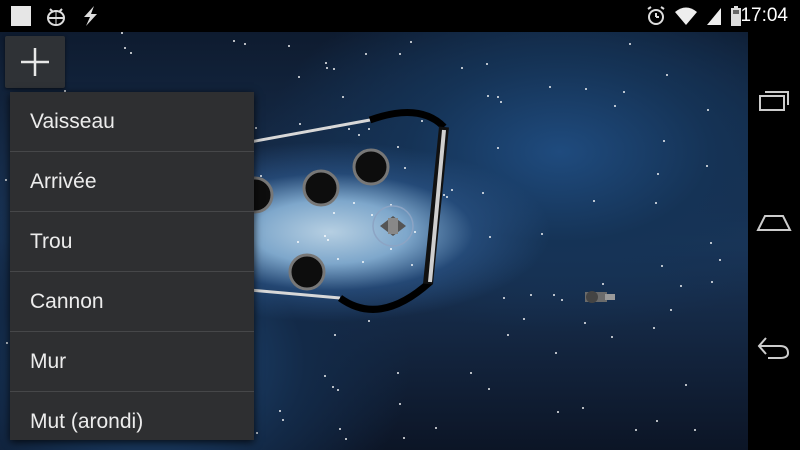 This screenshot has height=450, width=800. What do you see at coordinates (132, 122) in the screenshot?
I see `menu-item-vaisseau: Vaisseau` at bounding box center [132, 122].